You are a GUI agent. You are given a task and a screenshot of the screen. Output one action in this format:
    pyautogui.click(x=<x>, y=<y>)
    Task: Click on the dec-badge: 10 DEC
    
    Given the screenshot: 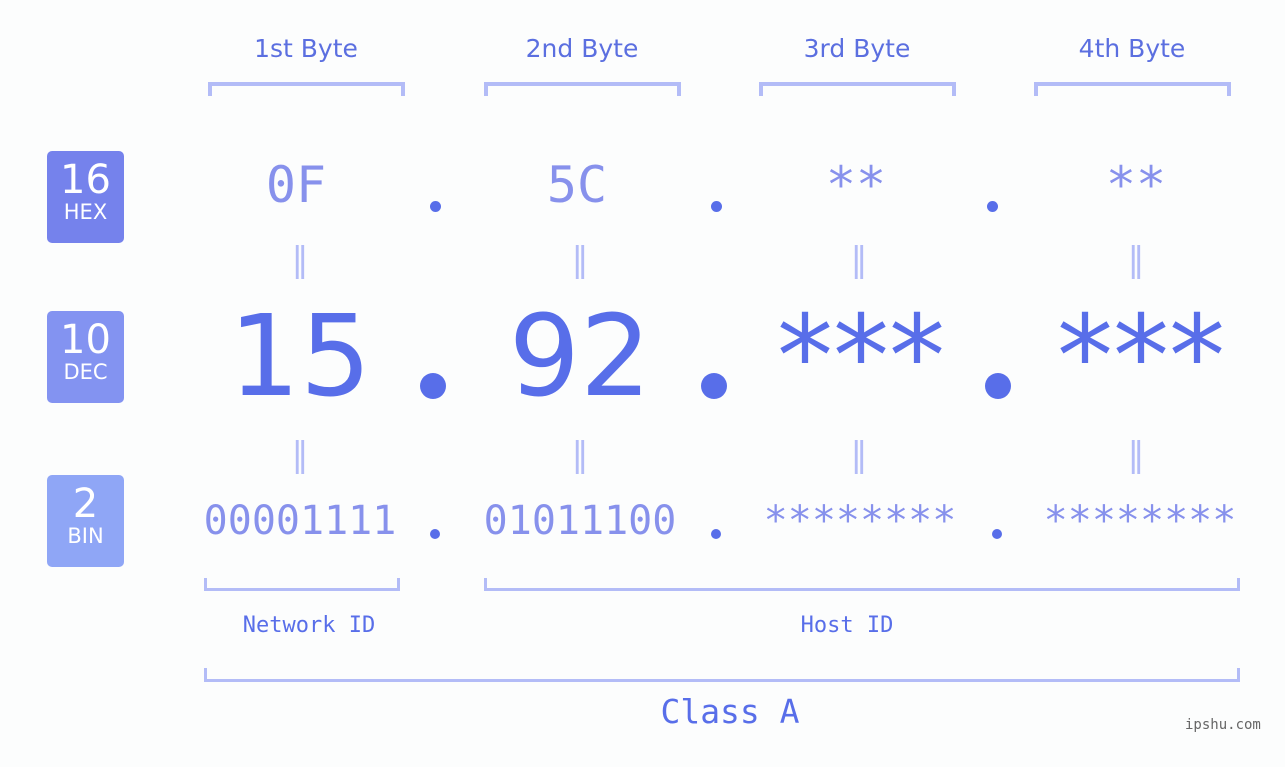 What is the action you would take?
    pyautogui.click(x=85, y=357)
    